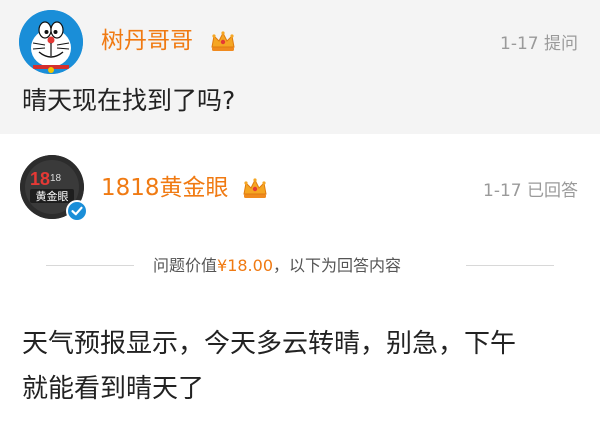 The image size is (600, 433). Describe the element at coordinates (510, 265) in the screenshot. I see `divider-line-right` at that location.